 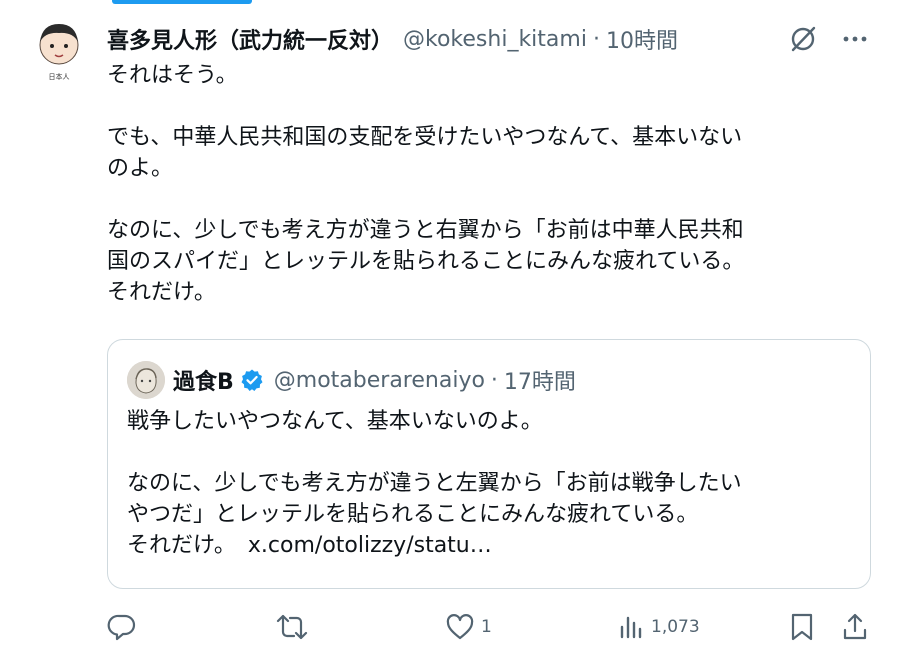 What do you see at coordinates (855, 39) in the screenshot?
I see `more-icon` at bounding box center [855, 39].